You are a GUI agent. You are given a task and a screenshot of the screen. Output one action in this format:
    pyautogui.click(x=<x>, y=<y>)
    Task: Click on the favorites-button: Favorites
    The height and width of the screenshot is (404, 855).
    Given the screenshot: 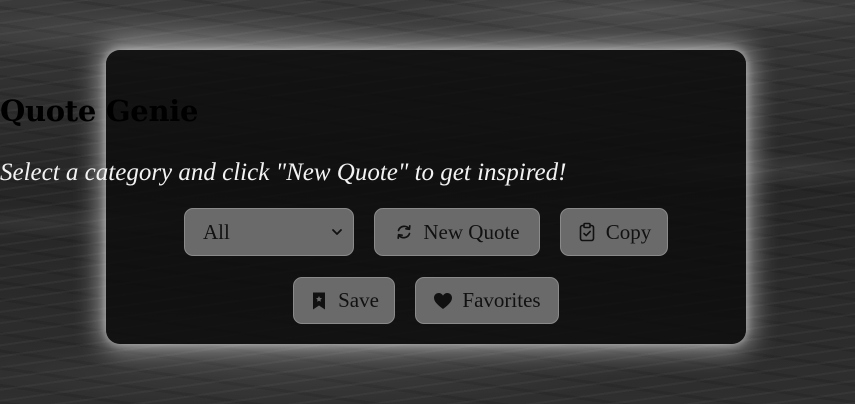 What is the action you would take?
    pyautogui.click(x=487, y=300)
    